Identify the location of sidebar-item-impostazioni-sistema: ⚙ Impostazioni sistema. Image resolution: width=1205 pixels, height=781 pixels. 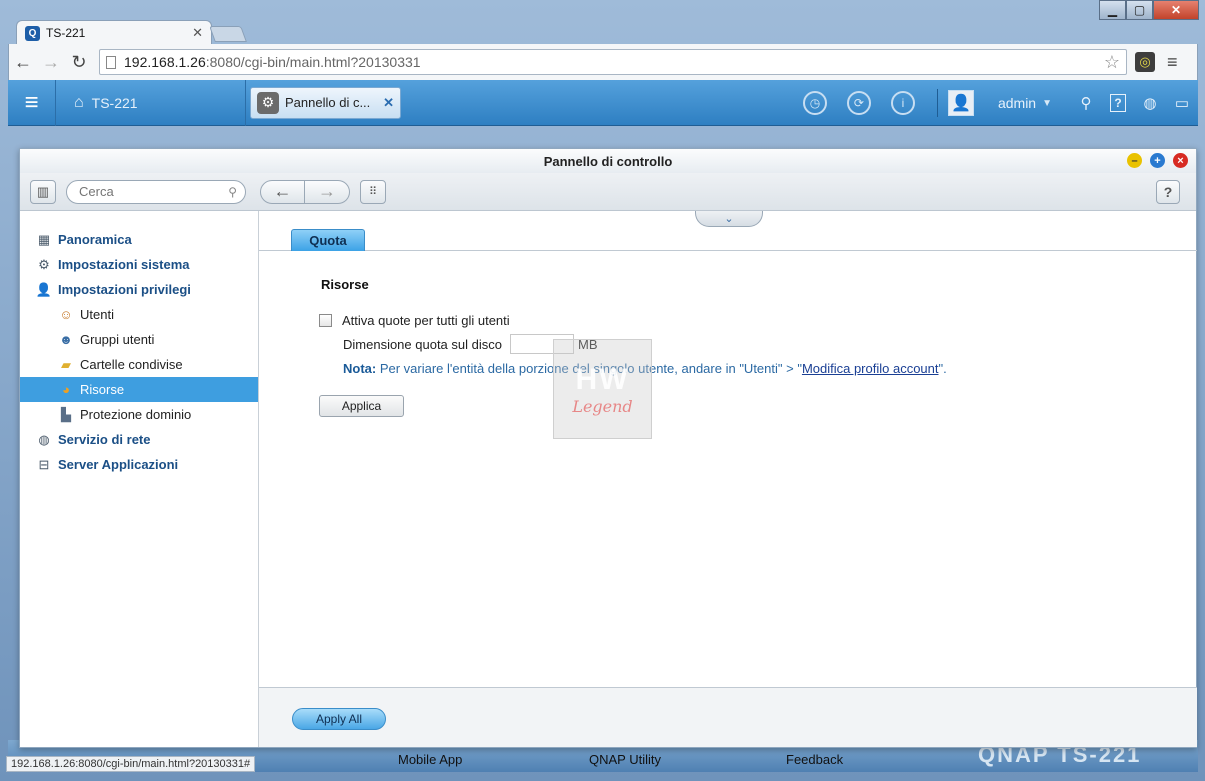
(139, 264).